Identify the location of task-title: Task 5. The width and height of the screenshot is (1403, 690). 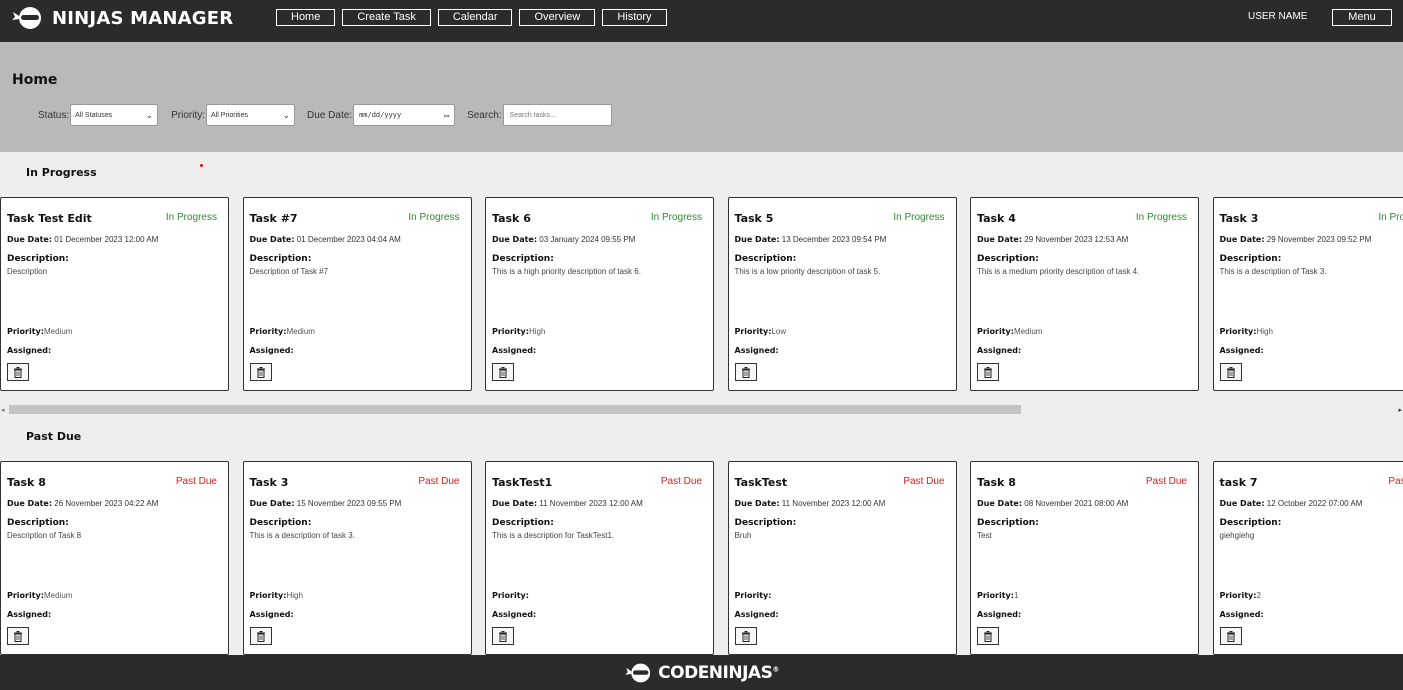
(754, 218).